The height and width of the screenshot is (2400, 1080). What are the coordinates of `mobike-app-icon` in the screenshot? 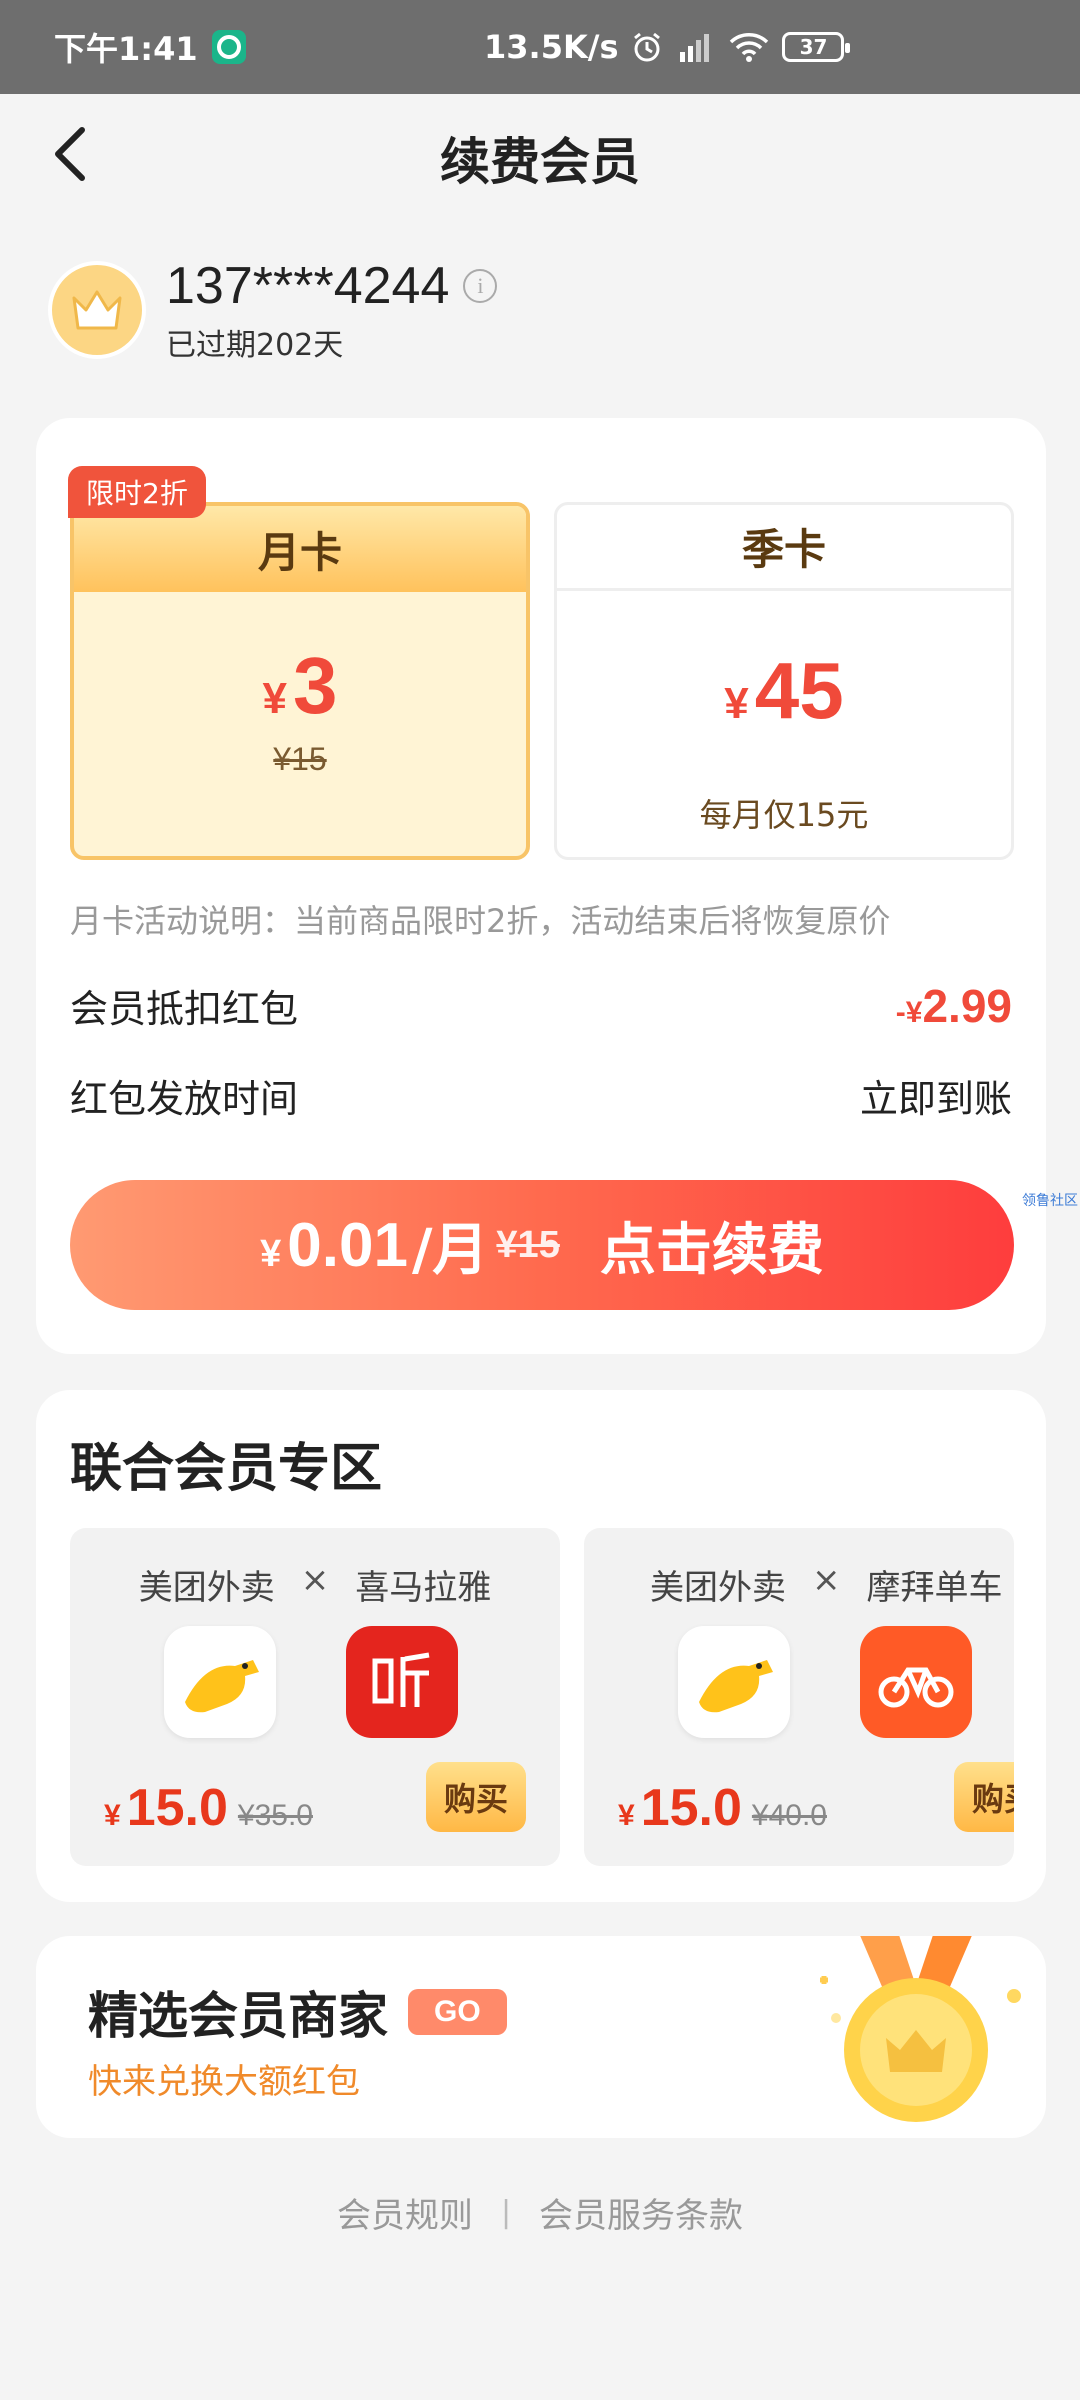 It's located at (916, 1682).